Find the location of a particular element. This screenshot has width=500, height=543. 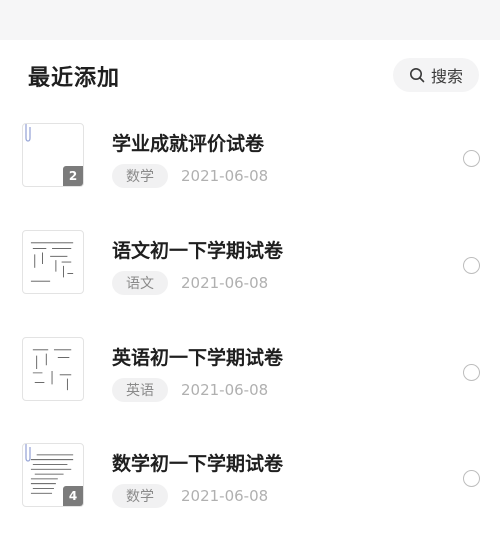

item-title: 学业成就评价试卷 is located at coordinates (188, 144).